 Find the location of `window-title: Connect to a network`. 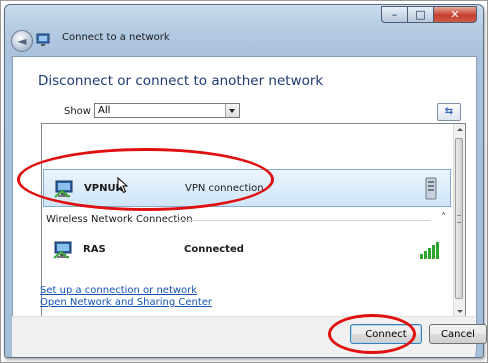

window-title: Connect to a network is located at coordinates (116, 37).